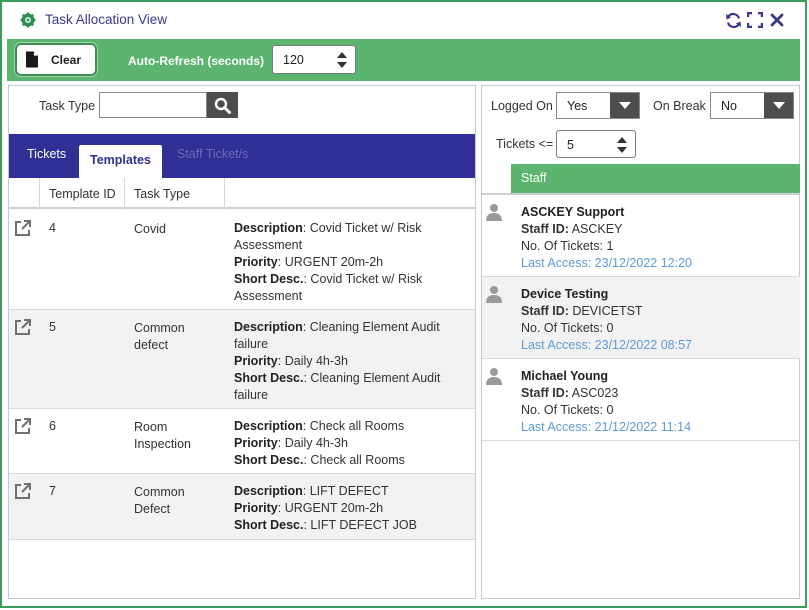  I want to click on refresh-icon, so click(733, 20).